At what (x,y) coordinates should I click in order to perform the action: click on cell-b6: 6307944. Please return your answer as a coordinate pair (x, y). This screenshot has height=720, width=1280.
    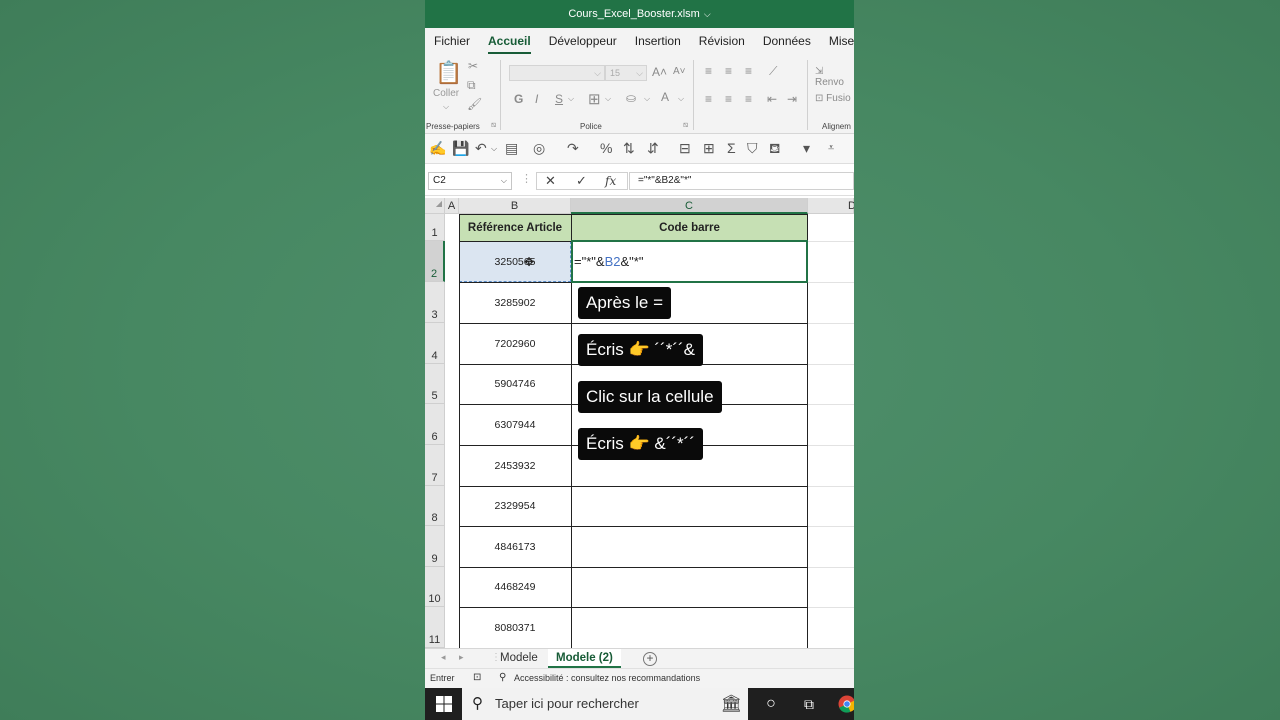
    Looking at the image, I should click on (515, 424).